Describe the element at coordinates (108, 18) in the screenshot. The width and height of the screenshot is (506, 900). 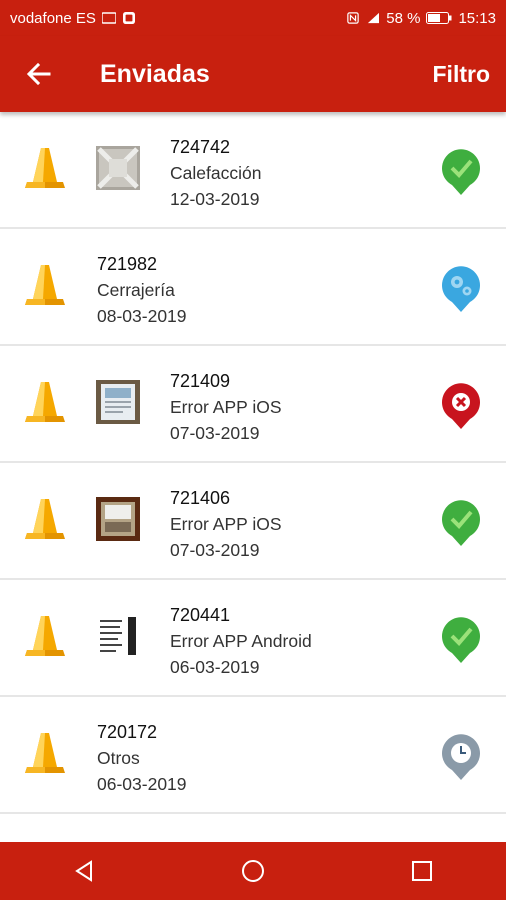
I see `sim-icon` at that location.